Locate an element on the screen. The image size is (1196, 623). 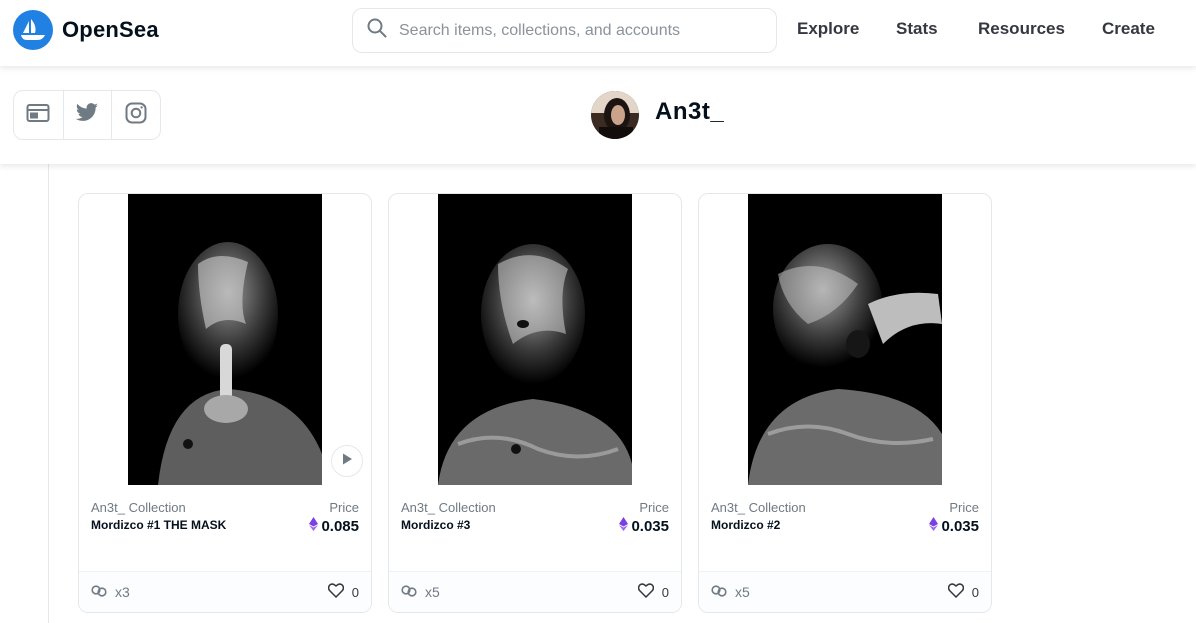
opensea-logo: OpenSea is located at coordinates (86, 30).